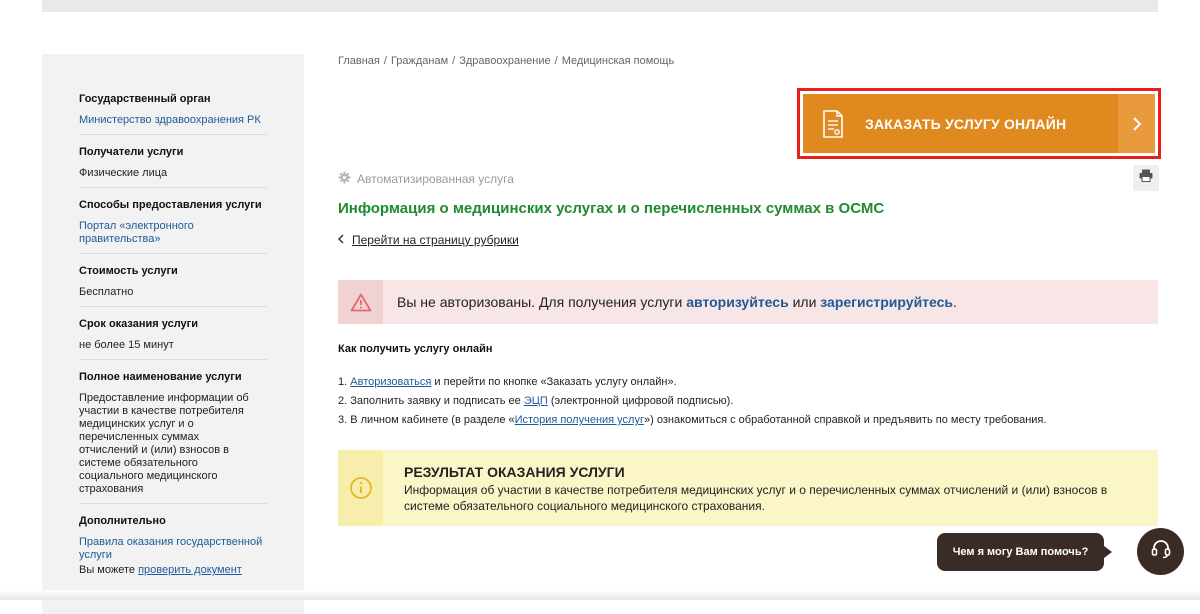 The height and width of the screenshot is (614, 1200). I want to click on check-document-link: проверить документ, so click(190, 570).